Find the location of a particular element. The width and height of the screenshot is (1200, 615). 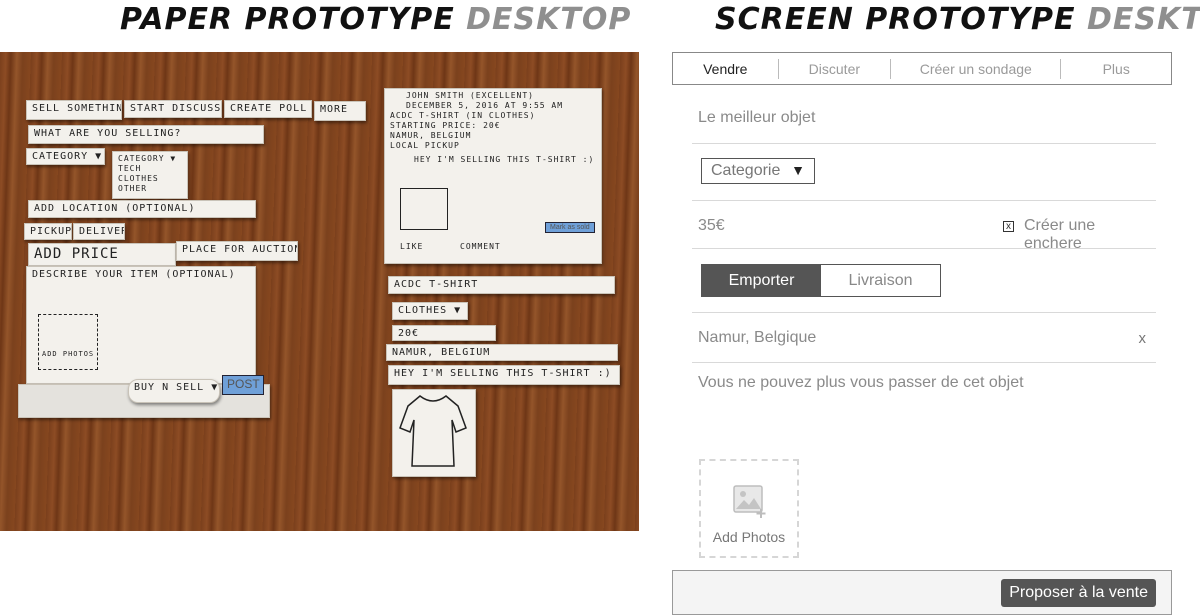

clear-location-icon: x is located at coordinates (1143, 338).